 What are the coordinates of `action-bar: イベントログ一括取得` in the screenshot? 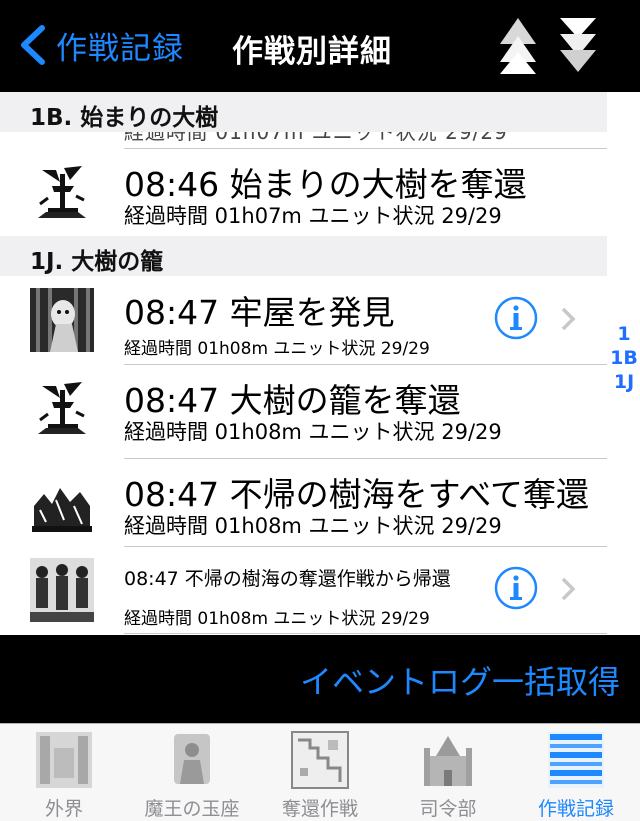 It's located at (320, 679).